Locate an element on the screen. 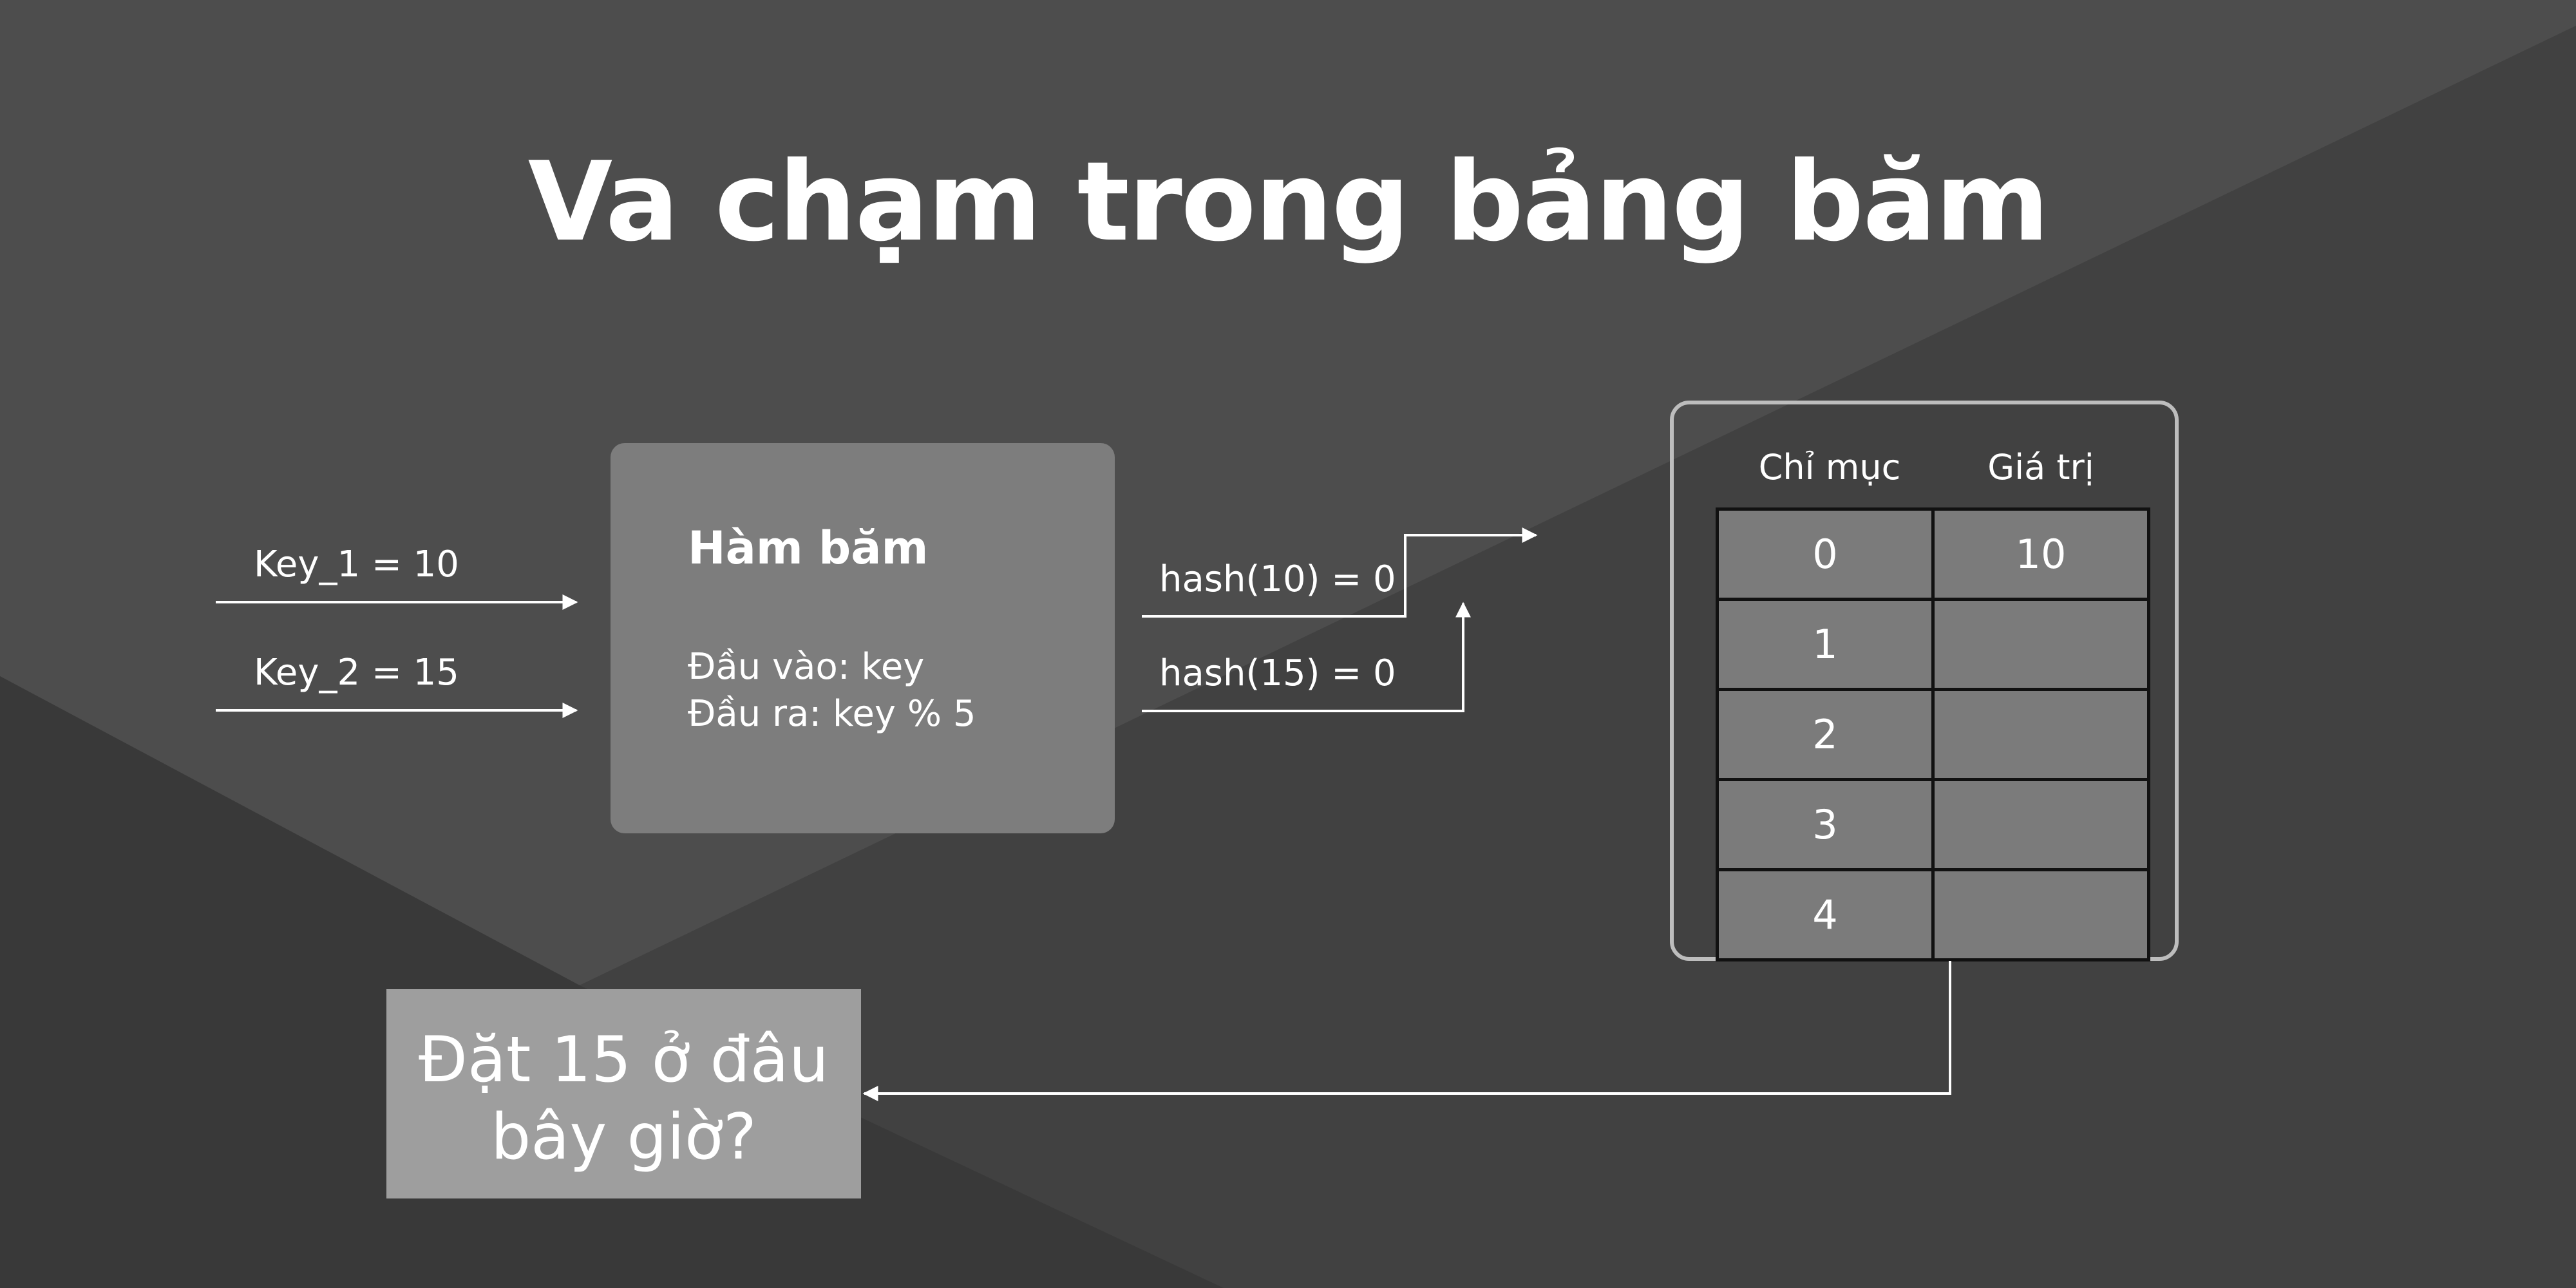 This screenshot has height=1288, width=2576. arrow-table-to-question is located at coordinates (1407, 1031).